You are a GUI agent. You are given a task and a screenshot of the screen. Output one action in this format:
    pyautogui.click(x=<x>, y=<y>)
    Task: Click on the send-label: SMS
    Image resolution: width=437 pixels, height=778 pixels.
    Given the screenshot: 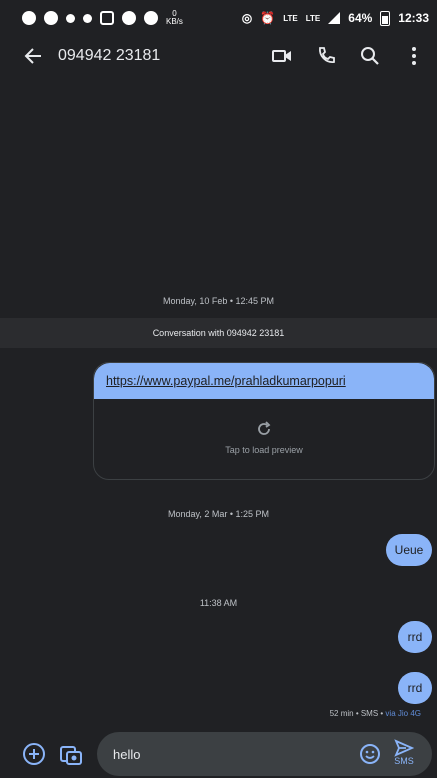 What is the action you would take?
    pyautogui.click(x=404, y=761)
    